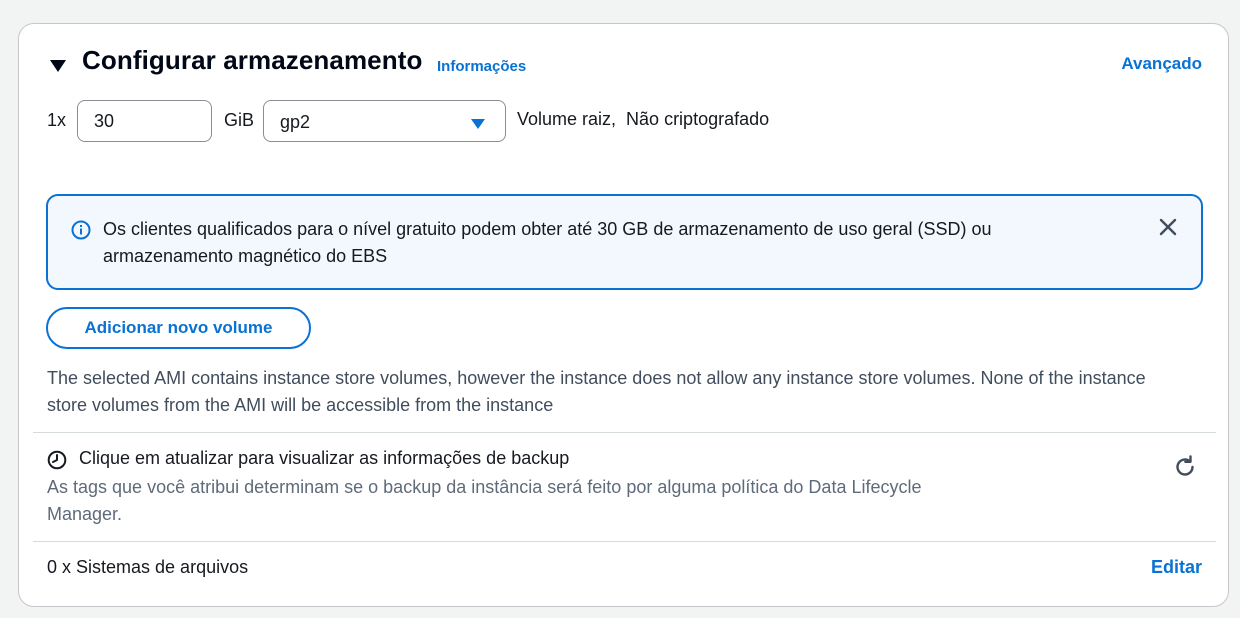 Image resolution: width=1240 pixels, height=618 pixels. Describe the element at coordinates (1176, 567) in the screenshot. I see `edit-file-systems-link: Editar` at that location.